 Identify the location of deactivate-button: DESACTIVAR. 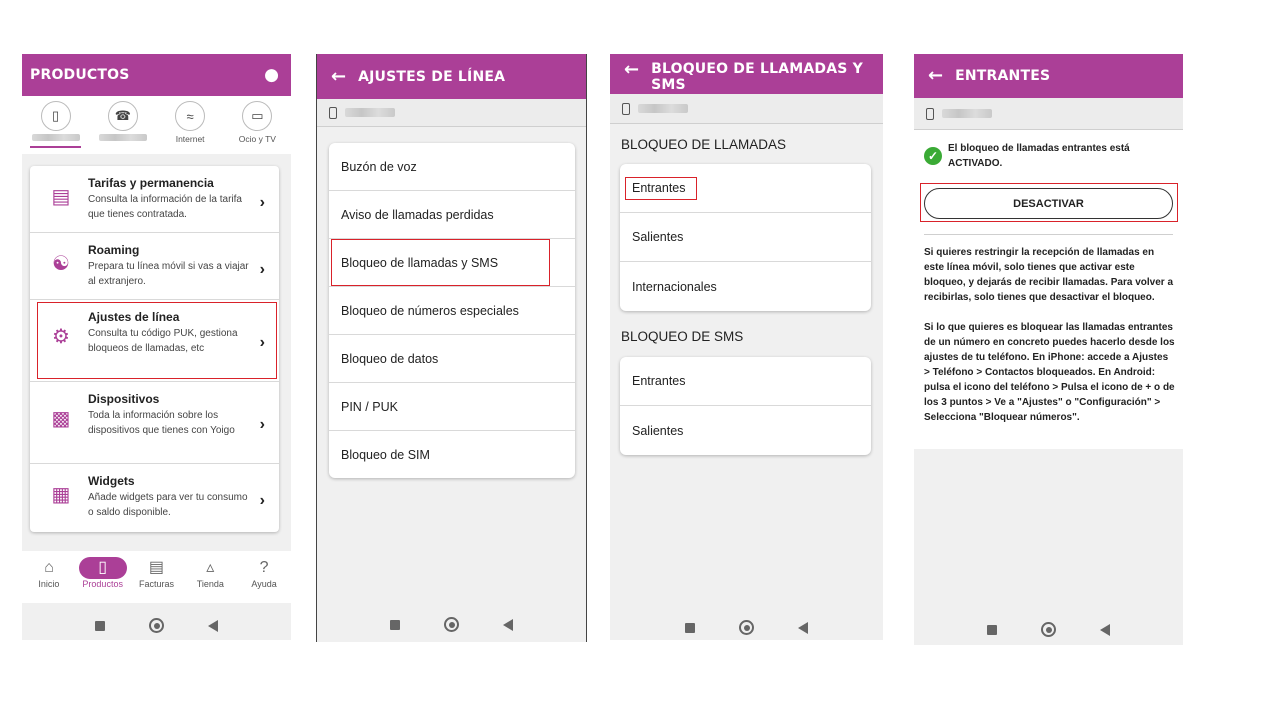
(1048, 203).